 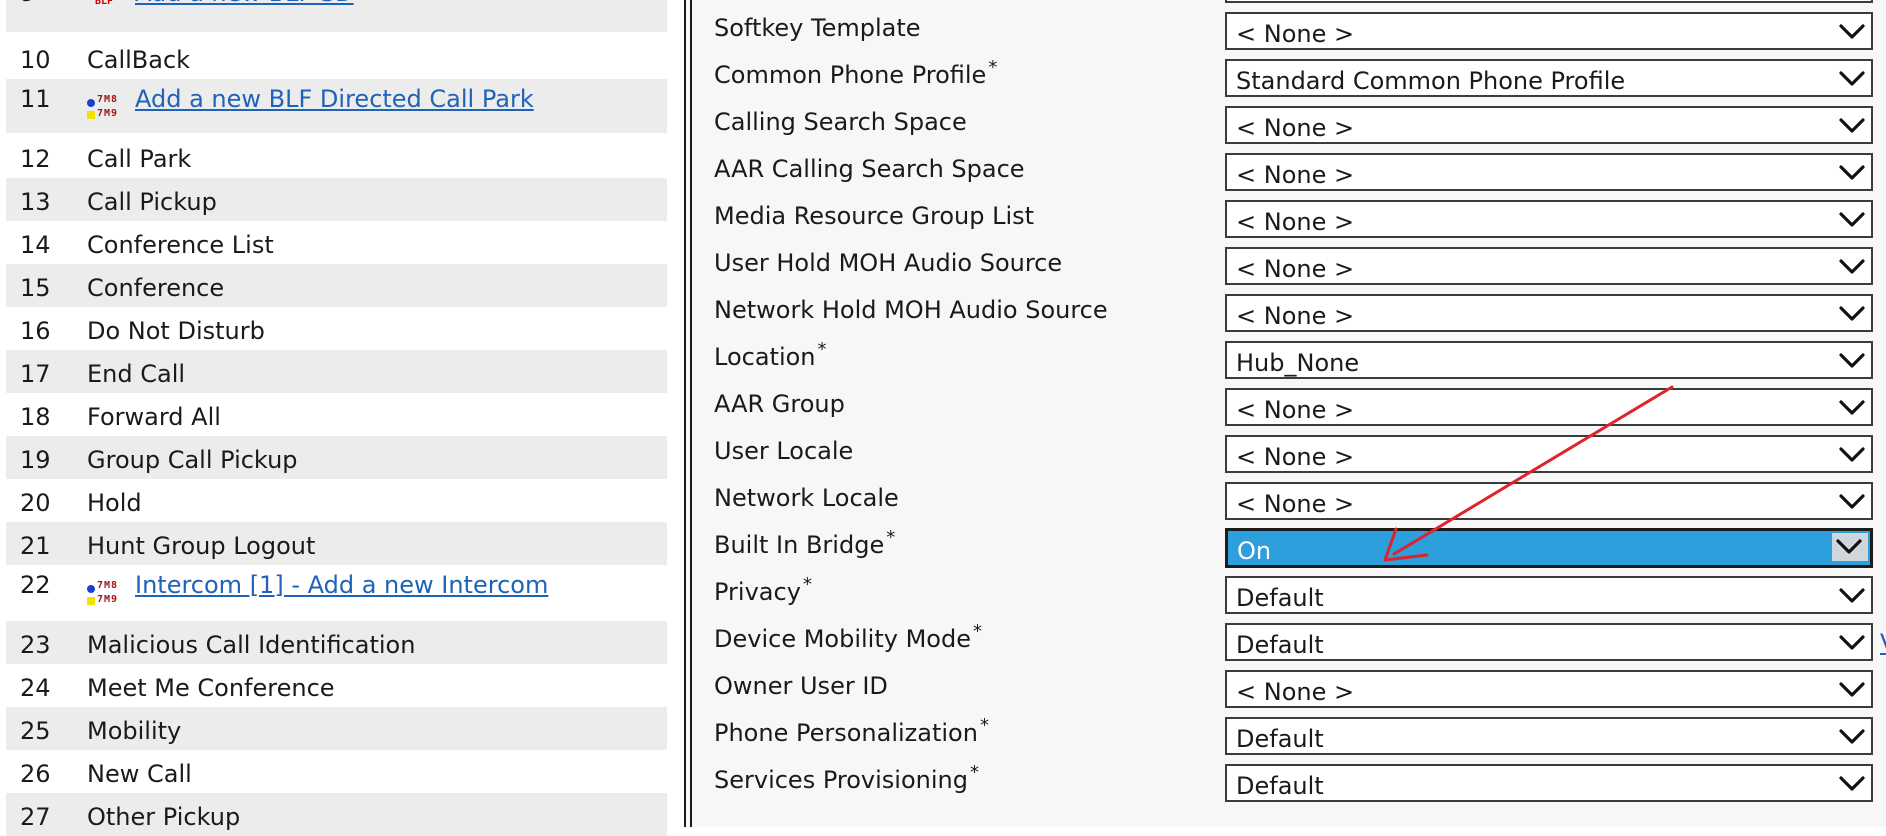 What do you see at coordinates (35, 460) in the screenshot?
I see `row-number: 19` at bounding box center [35, 460].